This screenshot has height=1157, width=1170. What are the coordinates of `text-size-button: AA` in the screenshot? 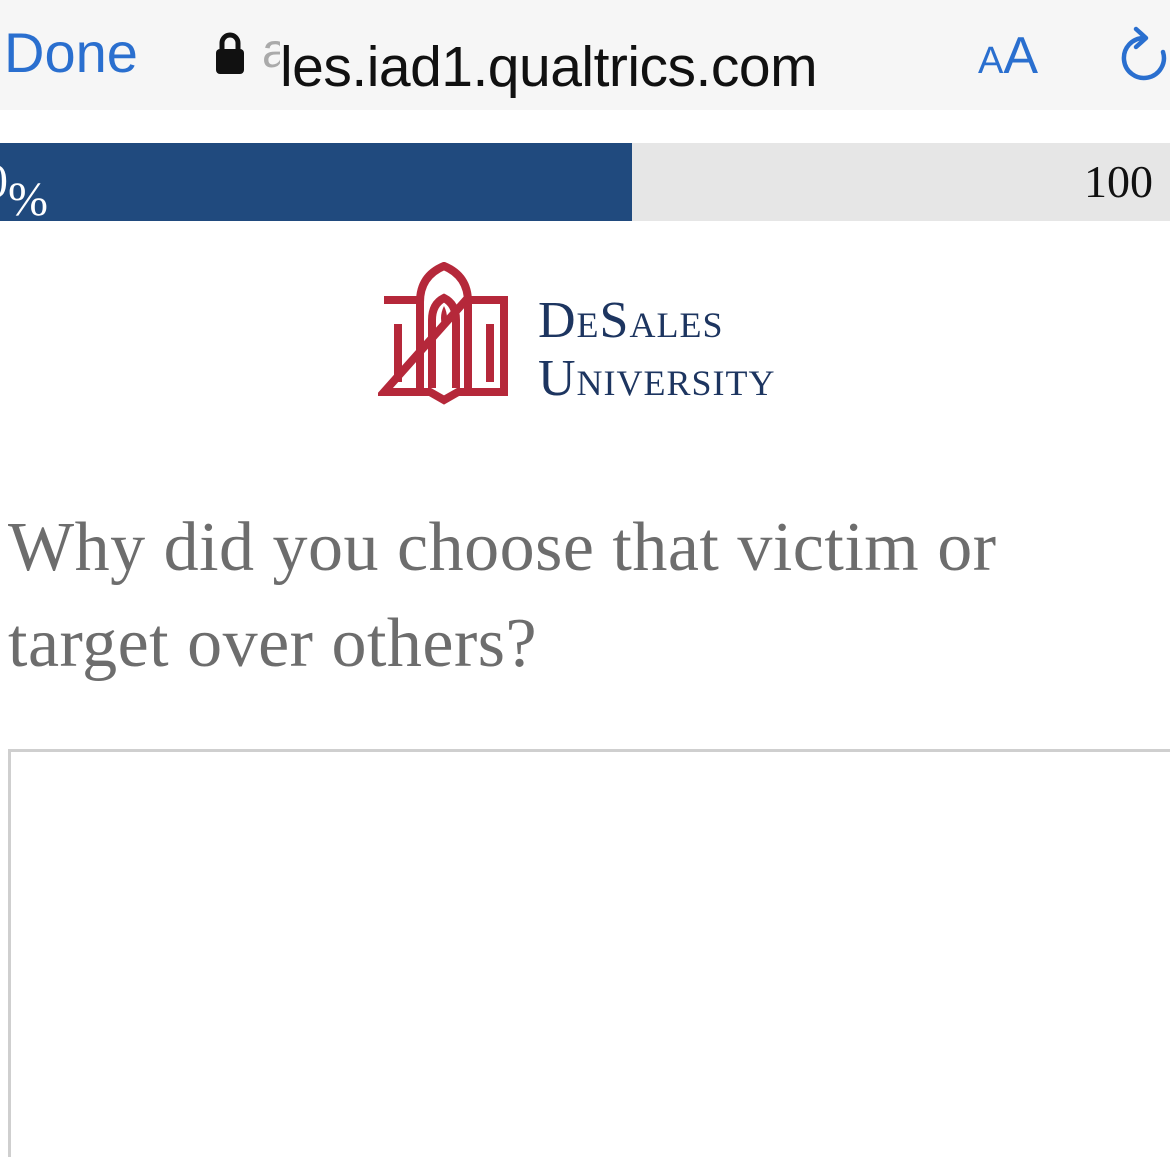 It's located at (1008, 56).